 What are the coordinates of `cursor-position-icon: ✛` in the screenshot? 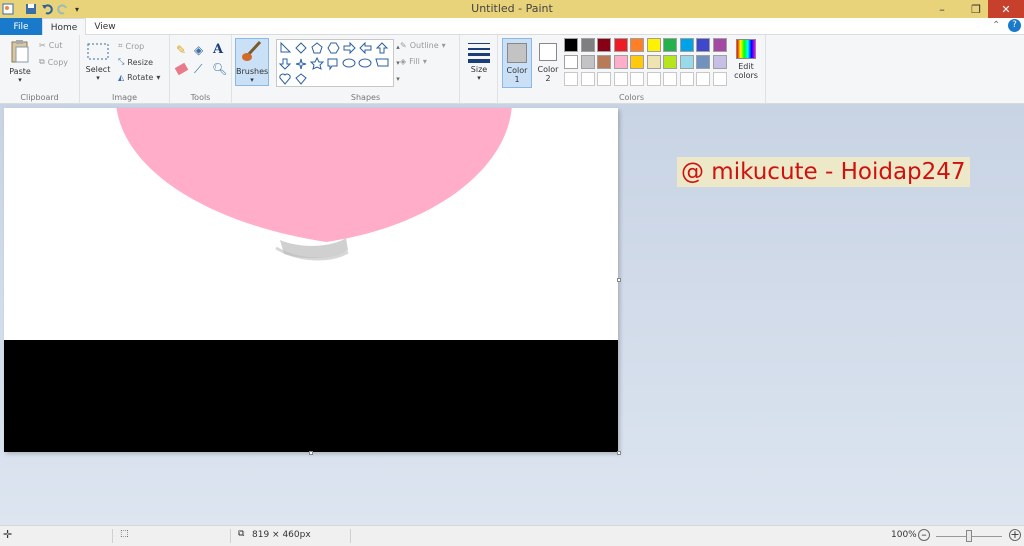 It's located at (8, 534).